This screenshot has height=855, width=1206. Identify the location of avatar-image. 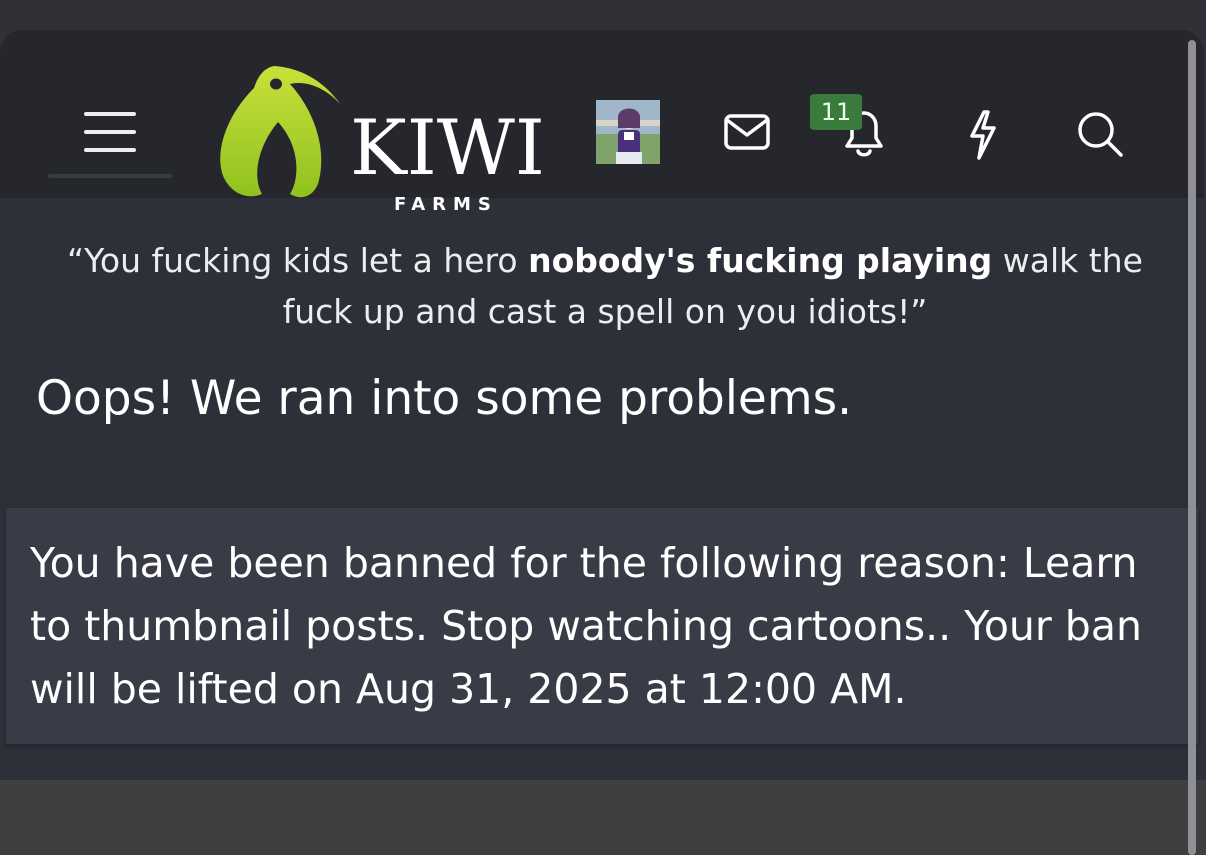
(628, 132).